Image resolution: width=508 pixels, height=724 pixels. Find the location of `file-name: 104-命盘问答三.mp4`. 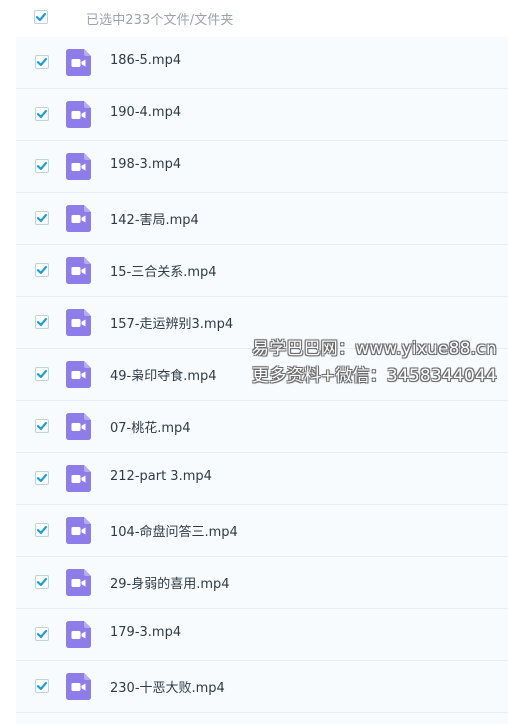

file-name: 104-命盘问答三.mp4 is located at coordinates (174, 530).